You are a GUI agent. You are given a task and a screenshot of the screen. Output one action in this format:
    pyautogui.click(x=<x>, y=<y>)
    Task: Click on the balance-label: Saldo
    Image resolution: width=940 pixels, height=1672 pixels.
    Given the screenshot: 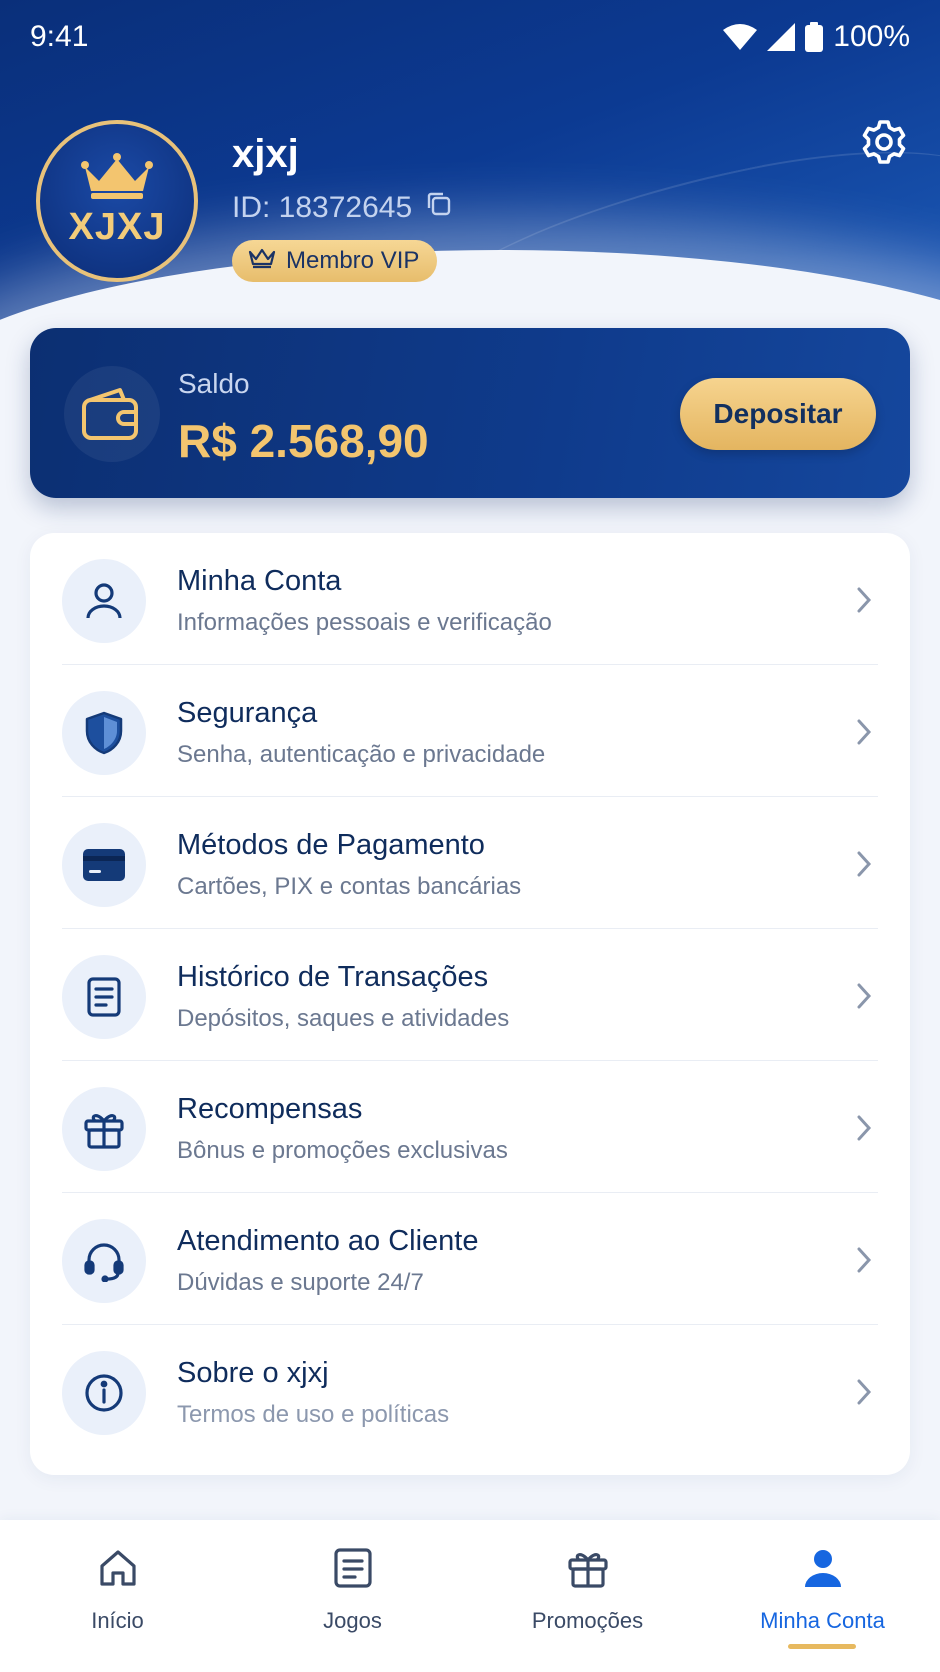 What is the action you would take?
    pyautogui.click(x=214, y=383)
    